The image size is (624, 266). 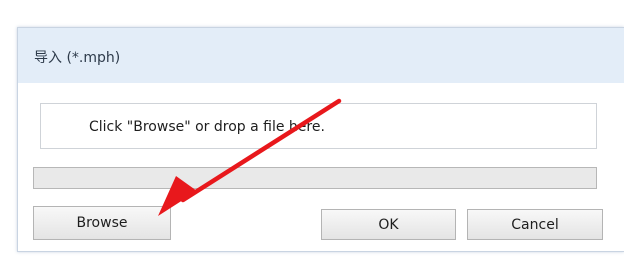 I want to click on drop-zone-label: Click "Browse" or drop a file here., so click(x=207, y=127).